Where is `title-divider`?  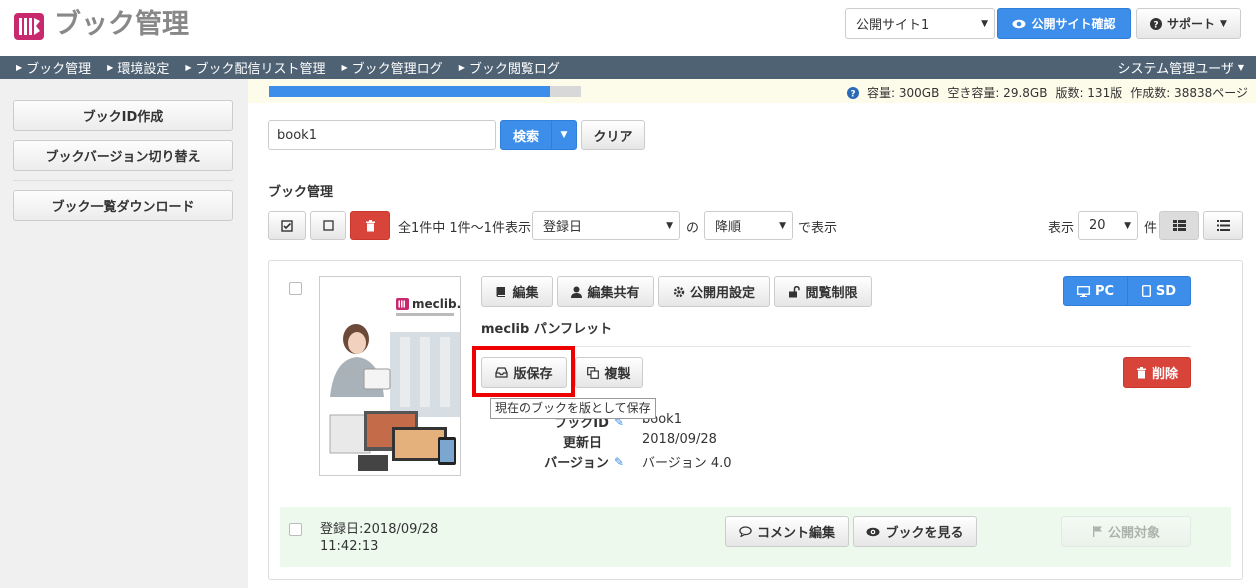 title-divider is located at coordinates (836, 346).